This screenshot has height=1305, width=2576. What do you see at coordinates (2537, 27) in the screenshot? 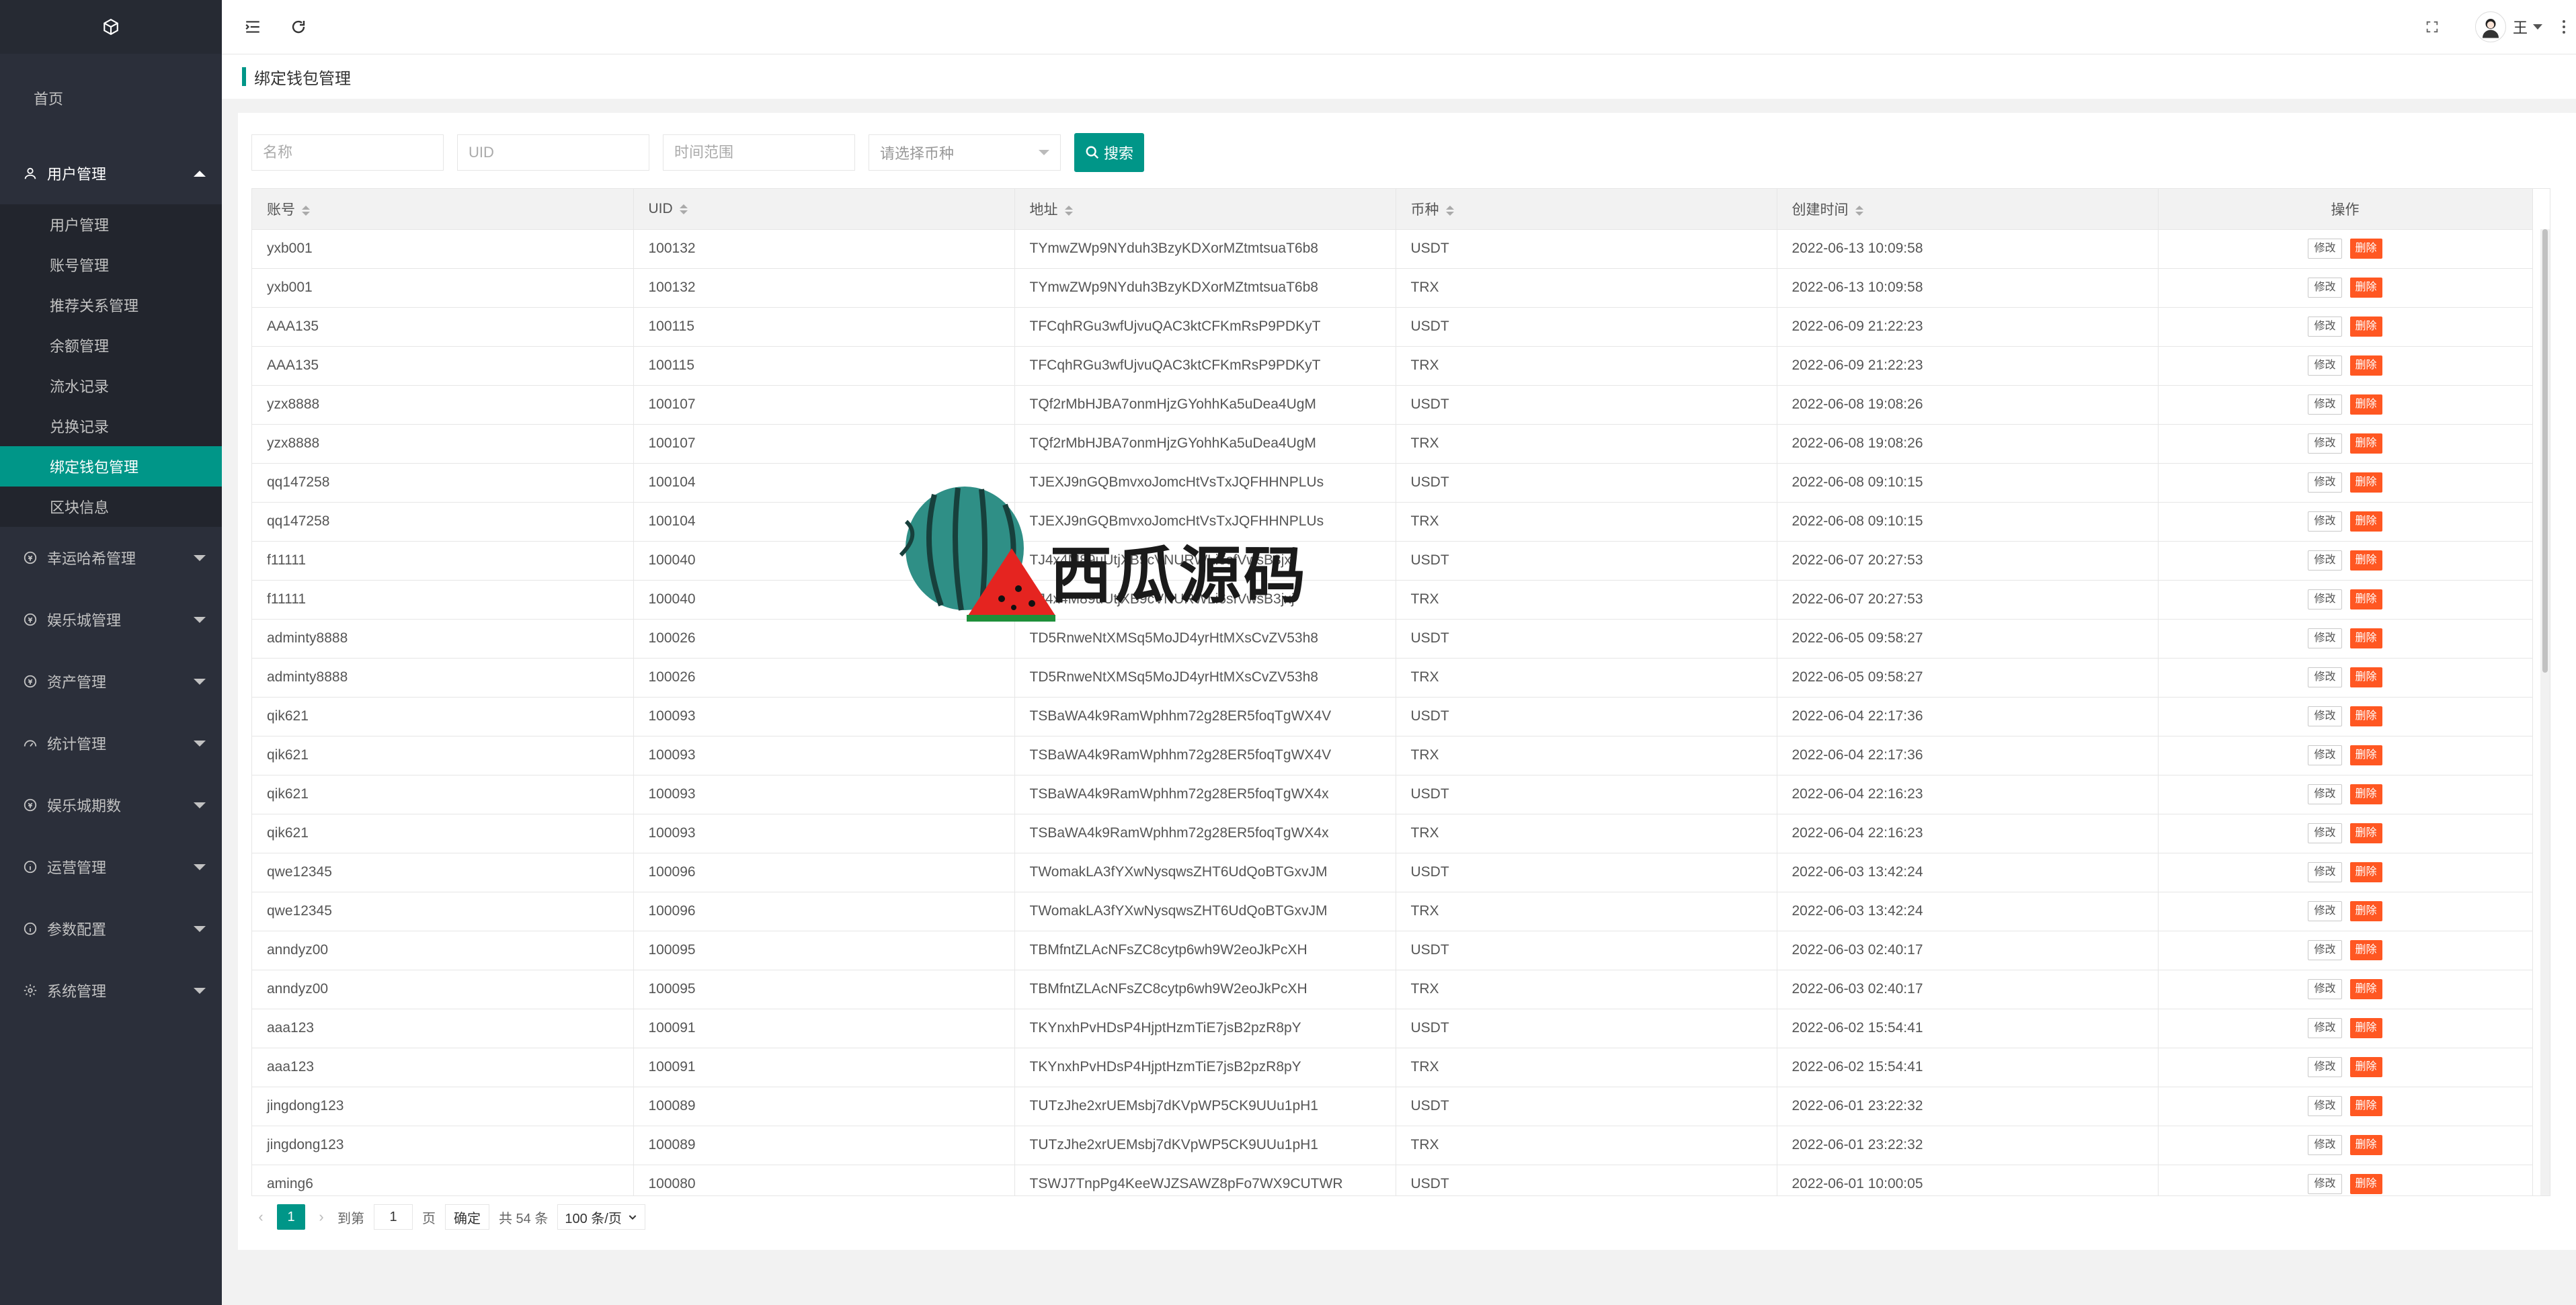
I see `chevron-down-icon` at bounding box center [2537, 27].